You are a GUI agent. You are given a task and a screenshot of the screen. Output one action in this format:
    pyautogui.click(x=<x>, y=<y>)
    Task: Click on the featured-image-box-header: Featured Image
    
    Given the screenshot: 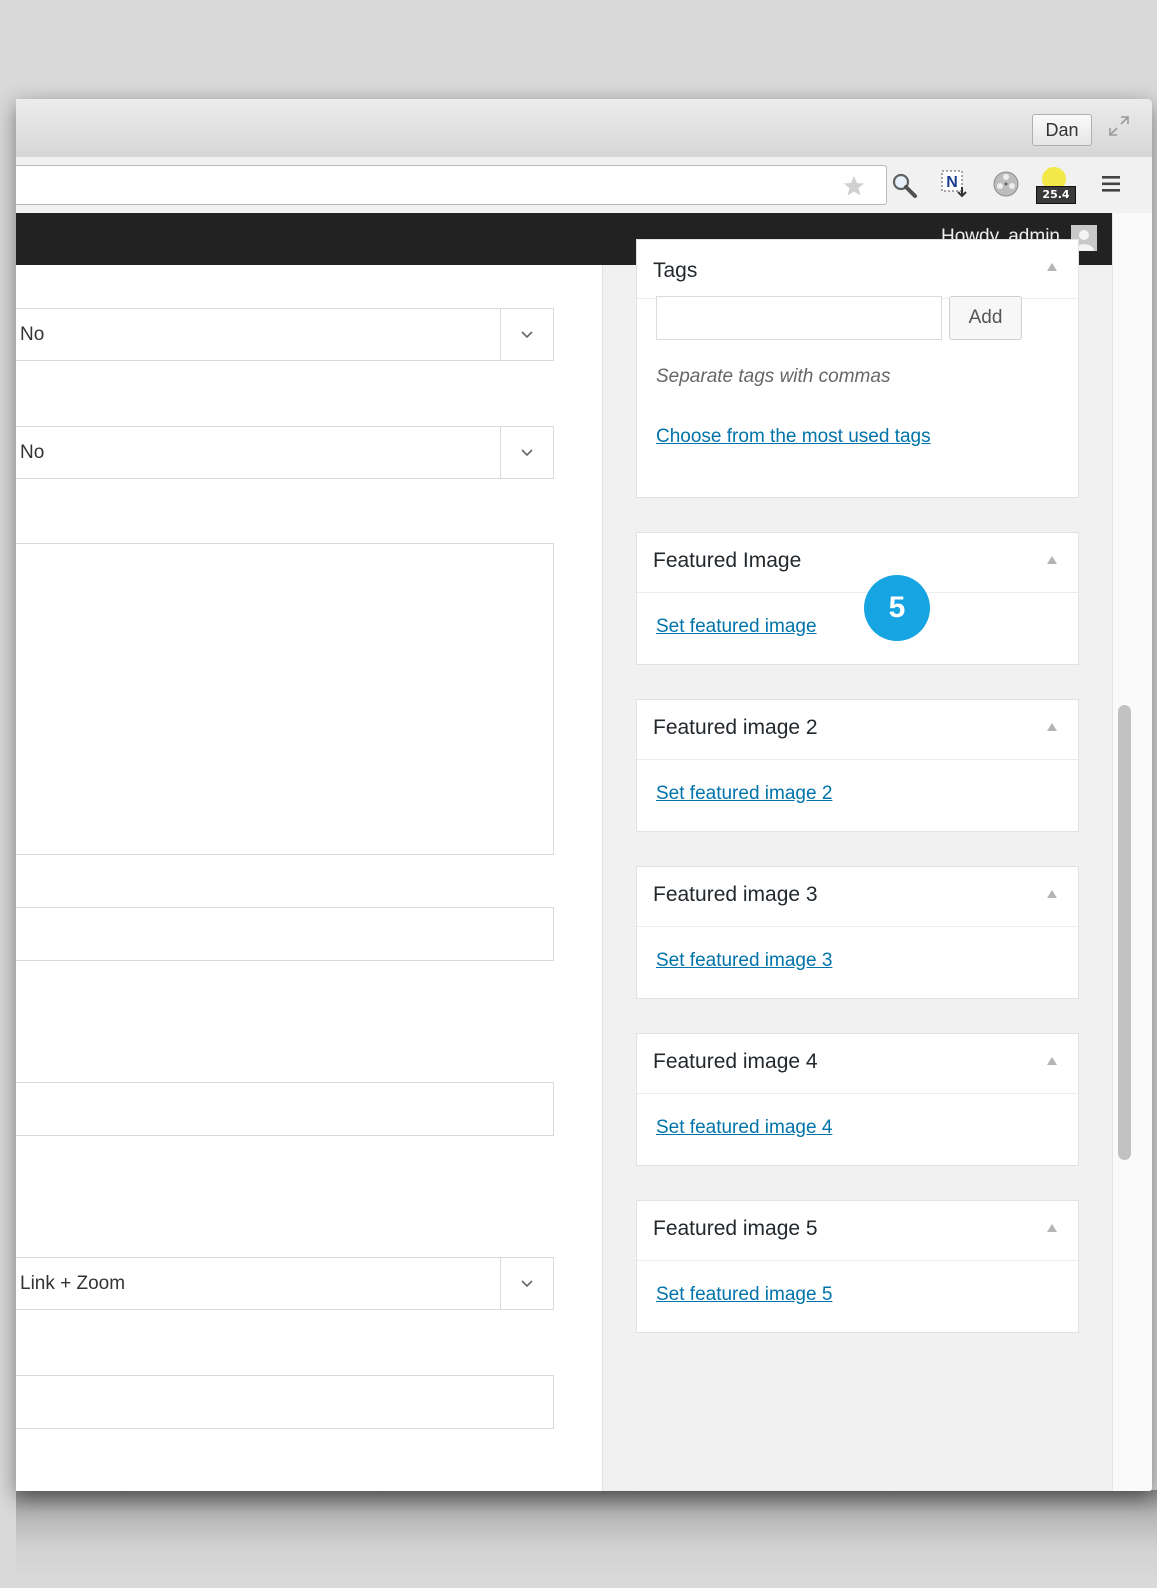 What is the action you would take?
    pyautogui.click(x=857, y=563)
    